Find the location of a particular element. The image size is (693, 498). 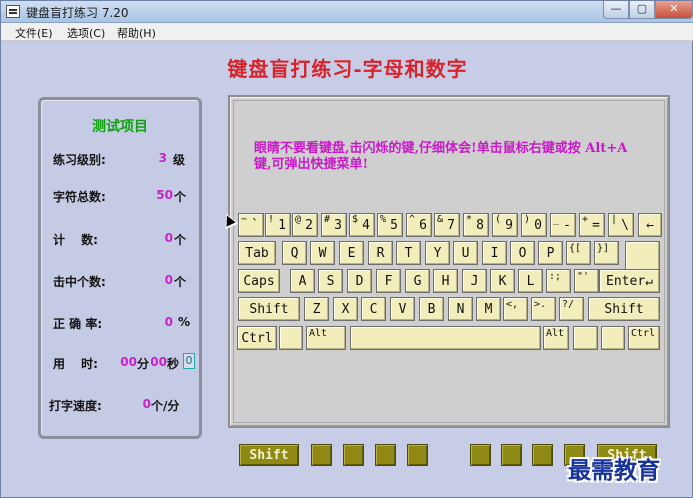

key-alt-right: Alt is located at coordinates (556, 338).